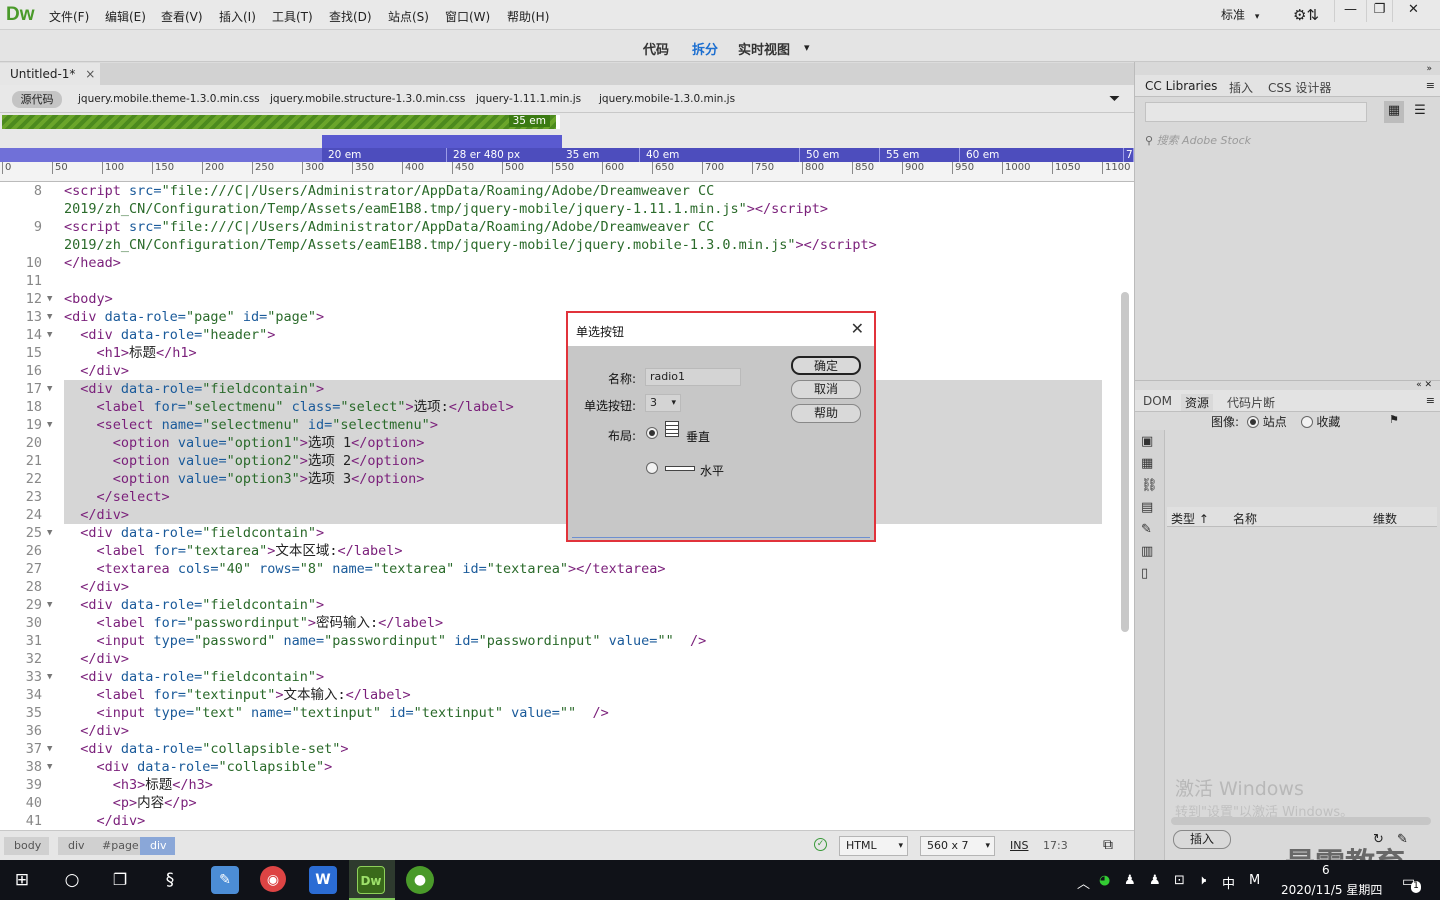 This screenshot has height=900, width=1440. I want to click on breadcrumb-div-selected: div, so click(157, 846).